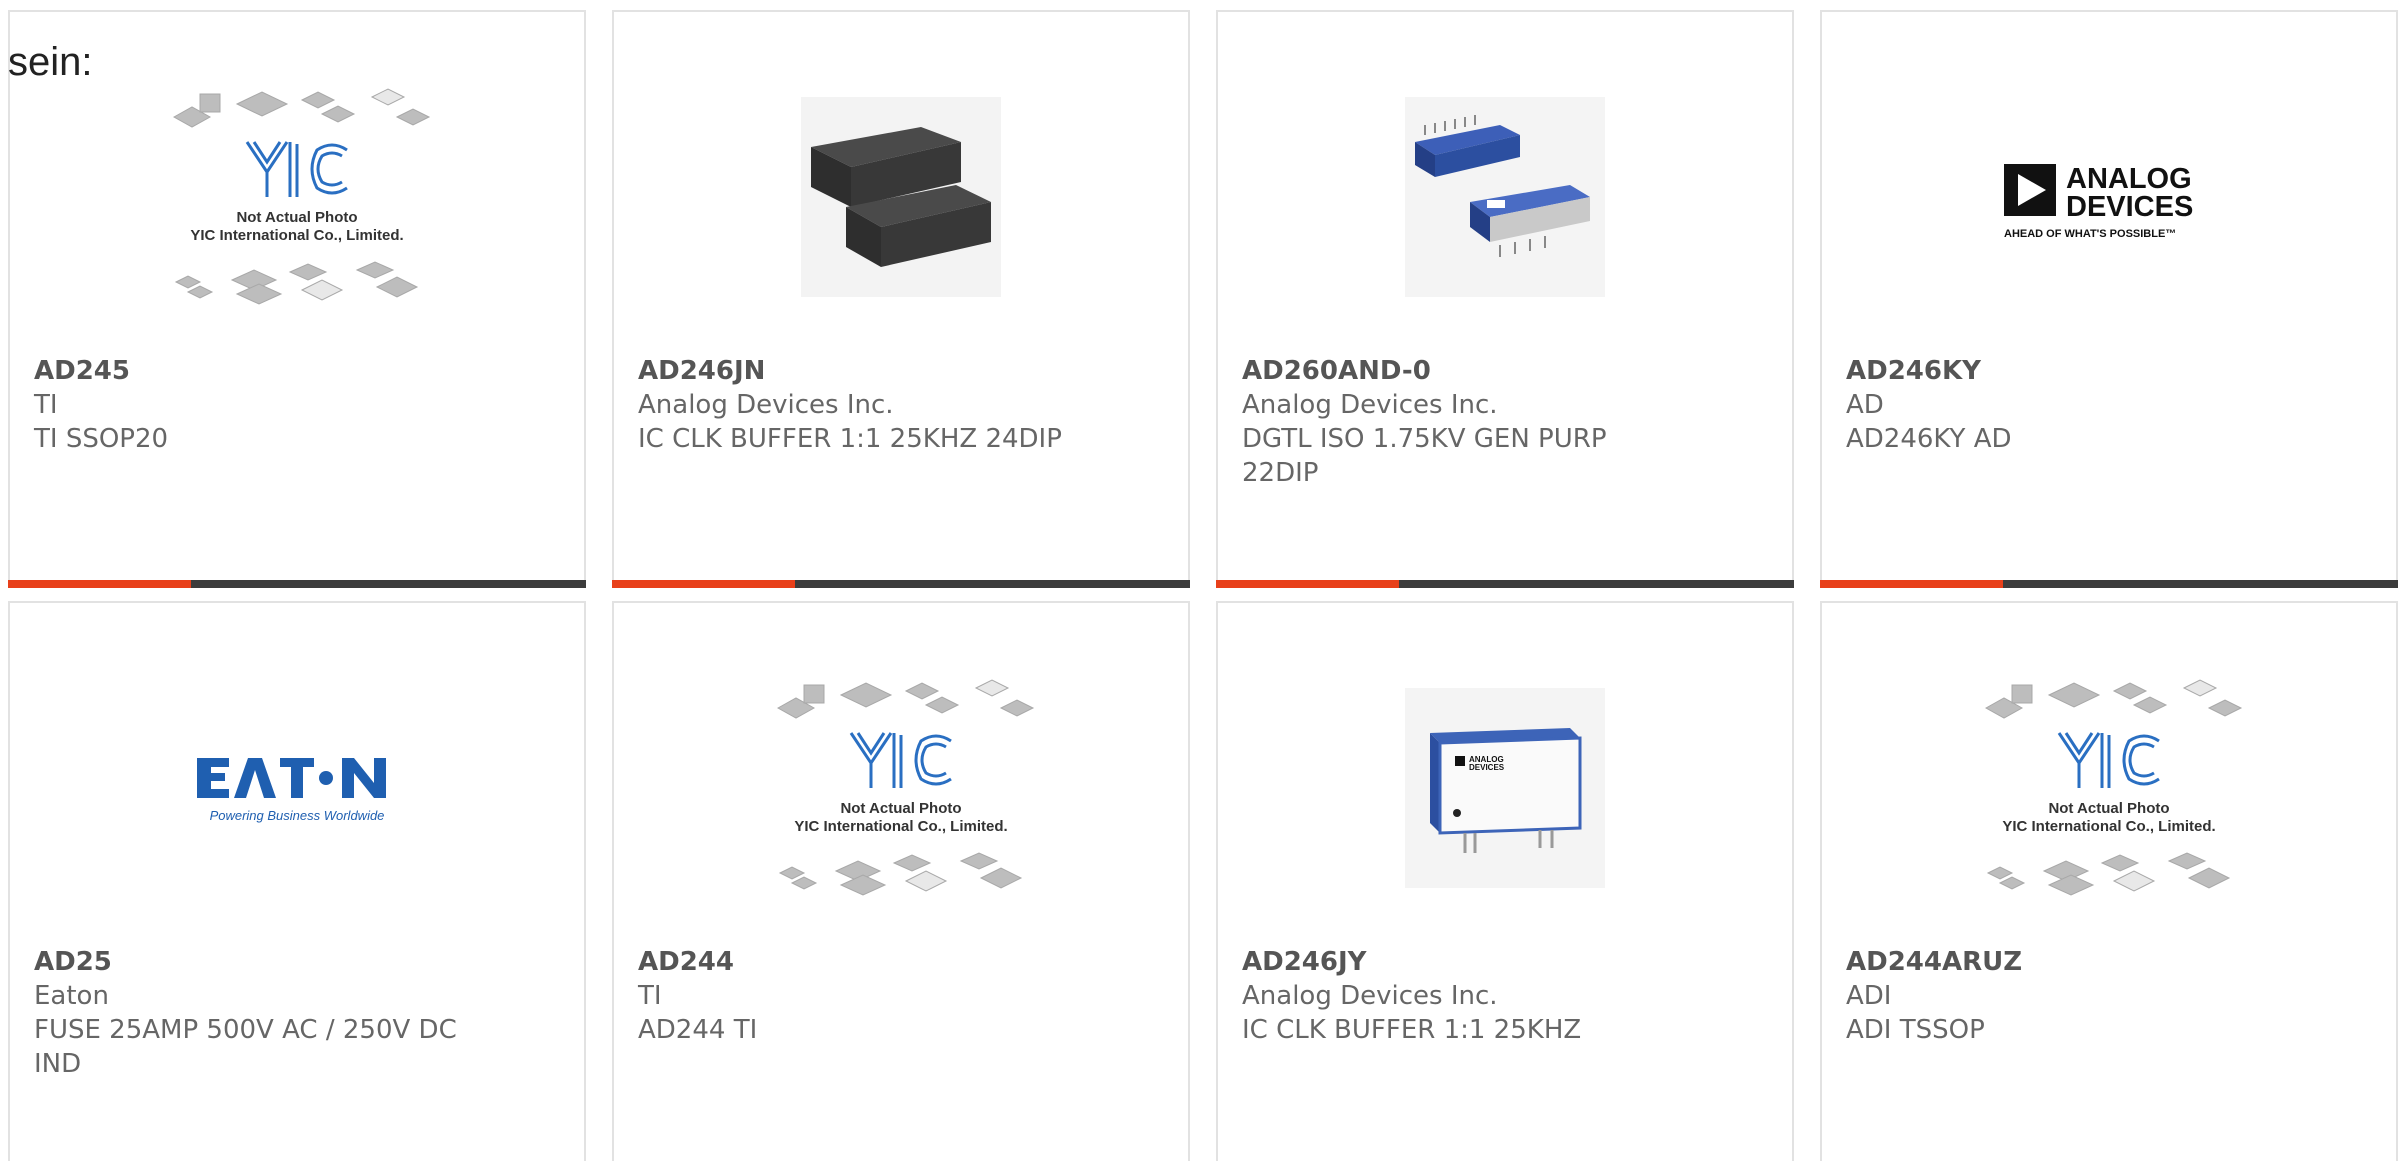 Image resolution: width=2400 pixels, height=1161 pixels. I want to click on product-part-number: AD245, so click(254, 371).